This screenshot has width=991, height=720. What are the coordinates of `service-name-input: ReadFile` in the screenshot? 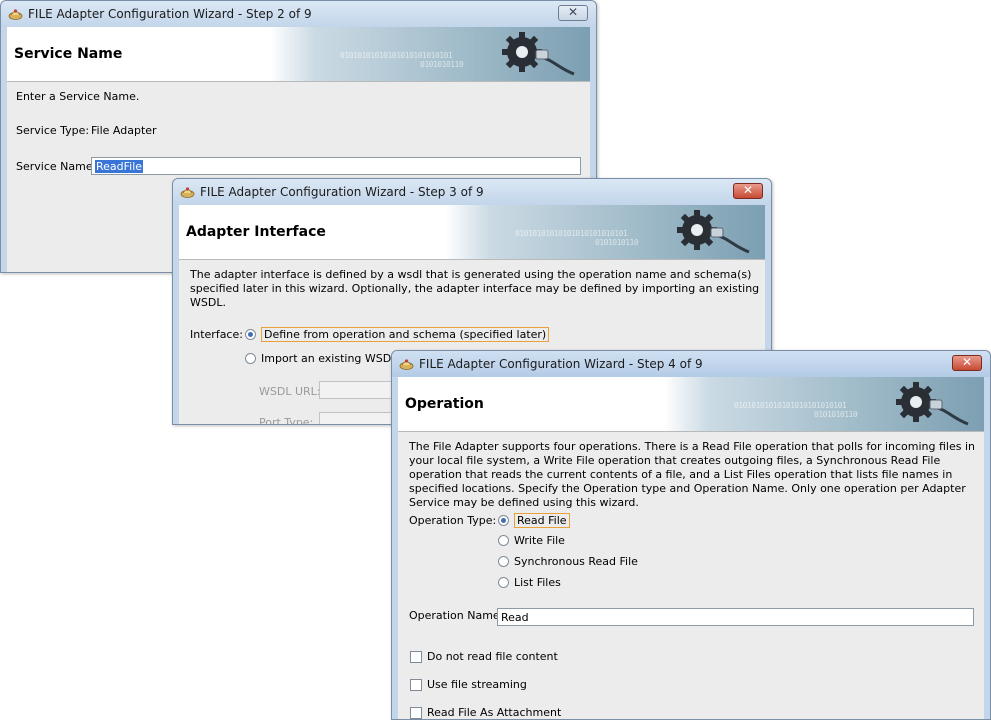 It's located at (336, 166).